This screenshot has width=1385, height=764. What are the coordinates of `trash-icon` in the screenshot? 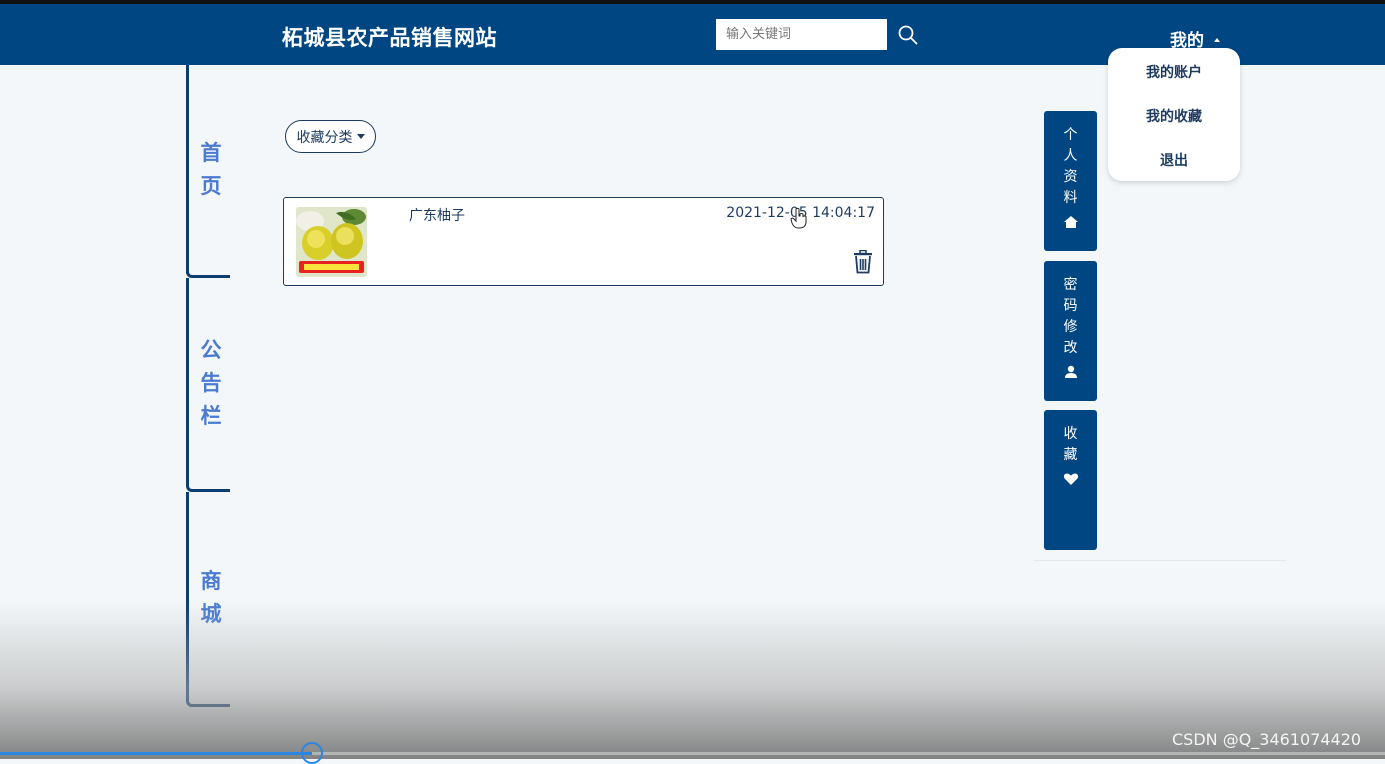 It's located at (863, 262).